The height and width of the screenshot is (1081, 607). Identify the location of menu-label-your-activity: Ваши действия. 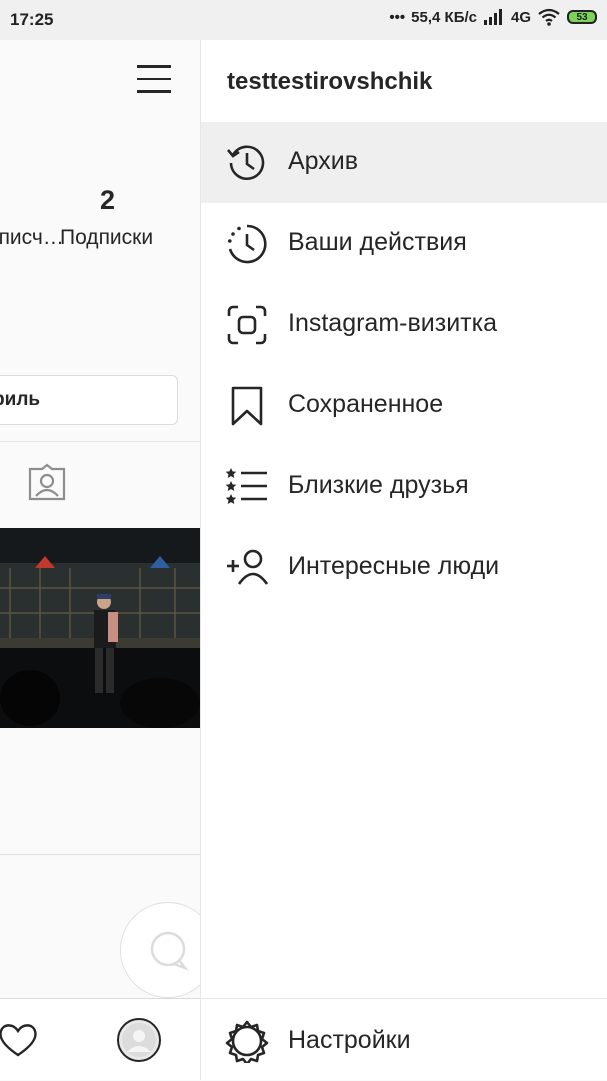
(377, 242).